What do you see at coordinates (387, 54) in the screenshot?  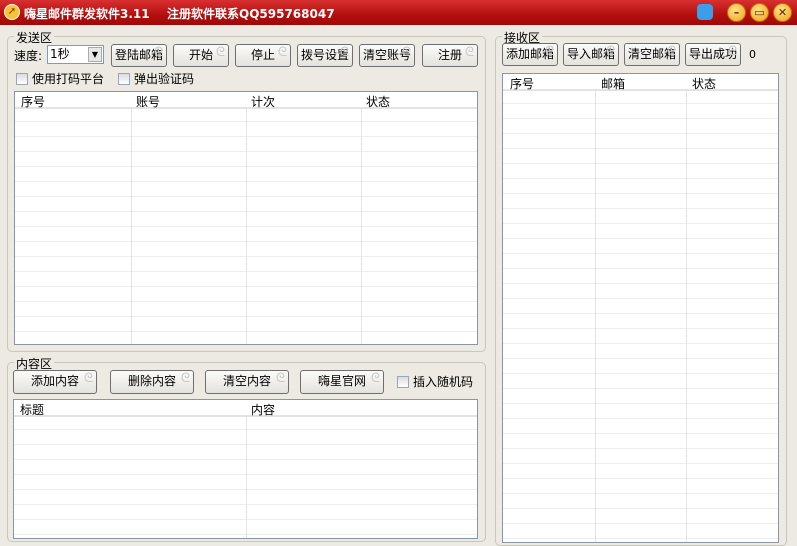 I see `clear-accounts-button: 清空账号` at bounding box center [387, 54].